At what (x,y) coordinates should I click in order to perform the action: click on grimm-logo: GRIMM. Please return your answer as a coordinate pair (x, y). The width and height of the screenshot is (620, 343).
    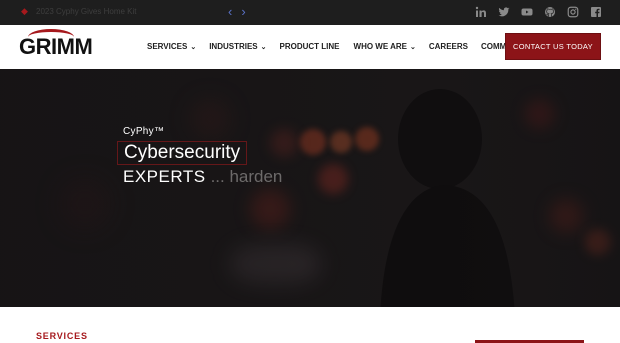
    Looking at the image, I should click on (56, 45).